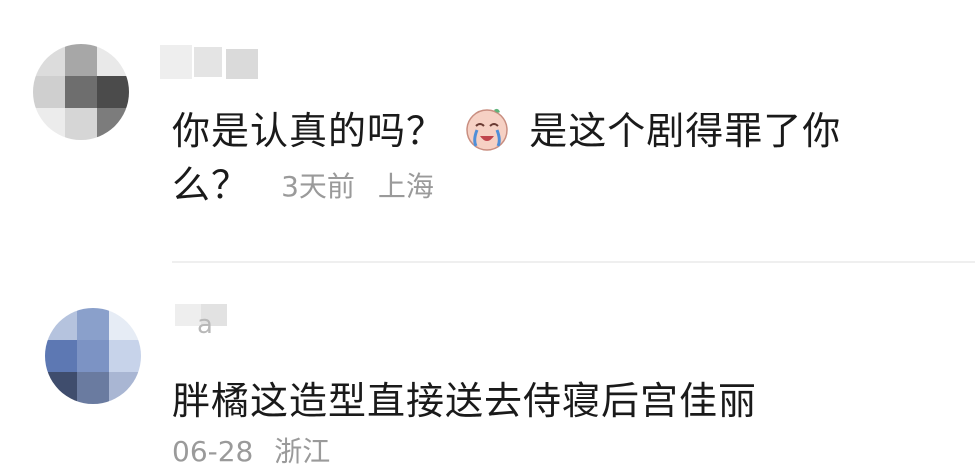  I want to click on location: 上海, so click(405, 186).